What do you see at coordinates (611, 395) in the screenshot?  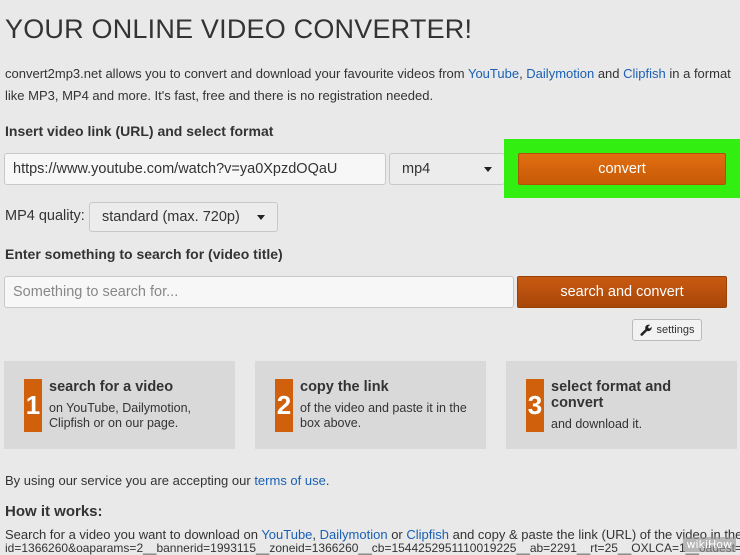 I see `step-title: select format and convert` at bounding box center [611, 395].